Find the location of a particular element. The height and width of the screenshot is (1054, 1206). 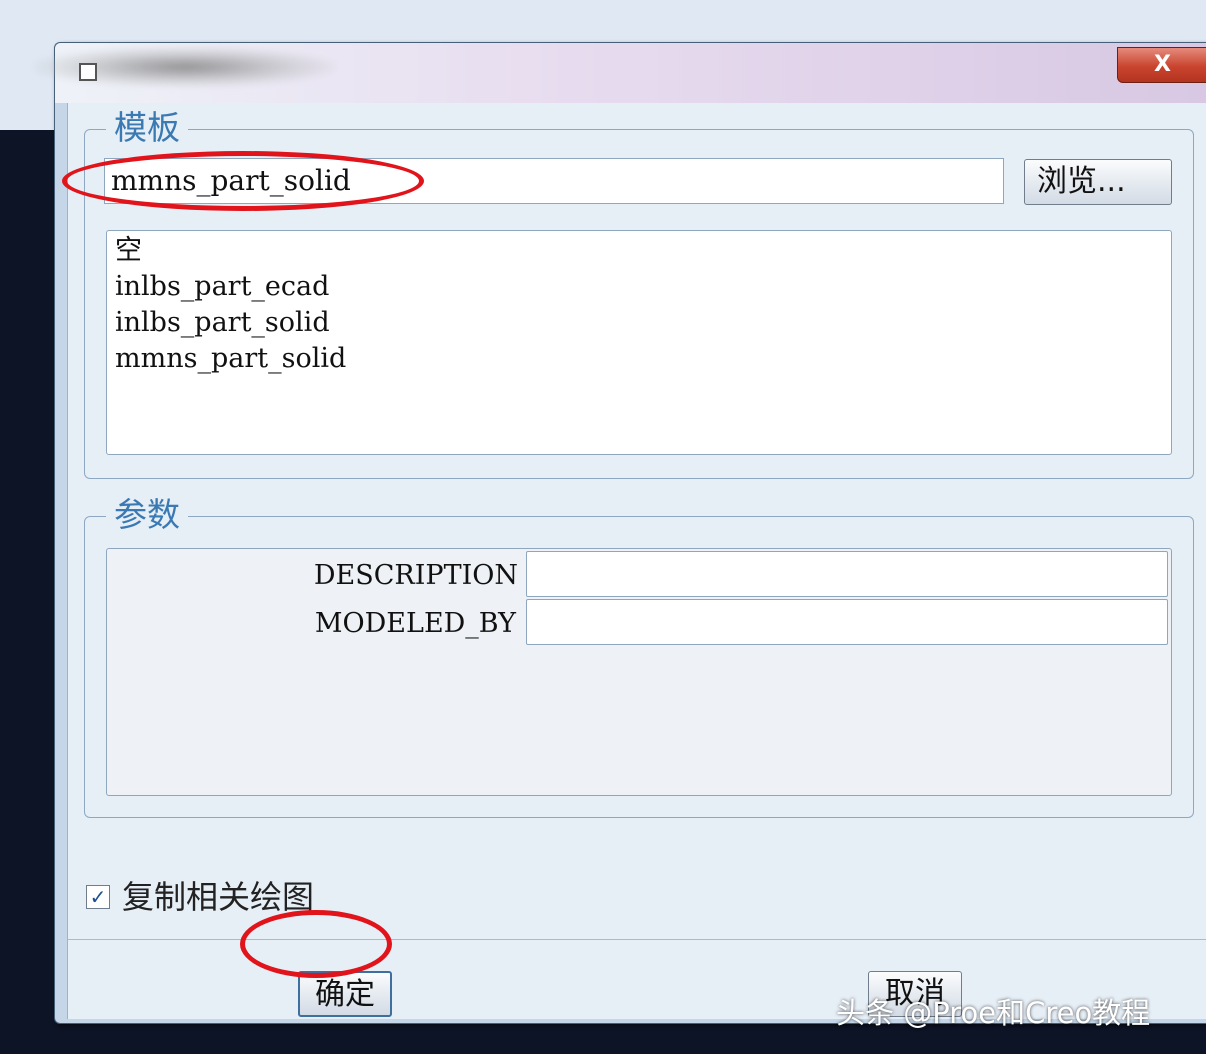

template-group-label: 模板 is located at coordinates (147, 128).